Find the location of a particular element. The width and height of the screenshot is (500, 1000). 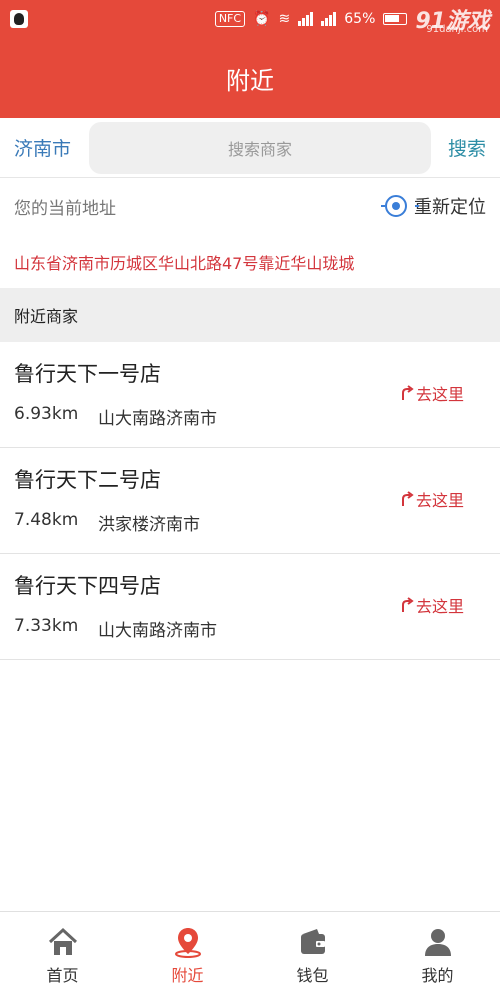

store-distance: 7.33km is located at coordinates (46, 626).